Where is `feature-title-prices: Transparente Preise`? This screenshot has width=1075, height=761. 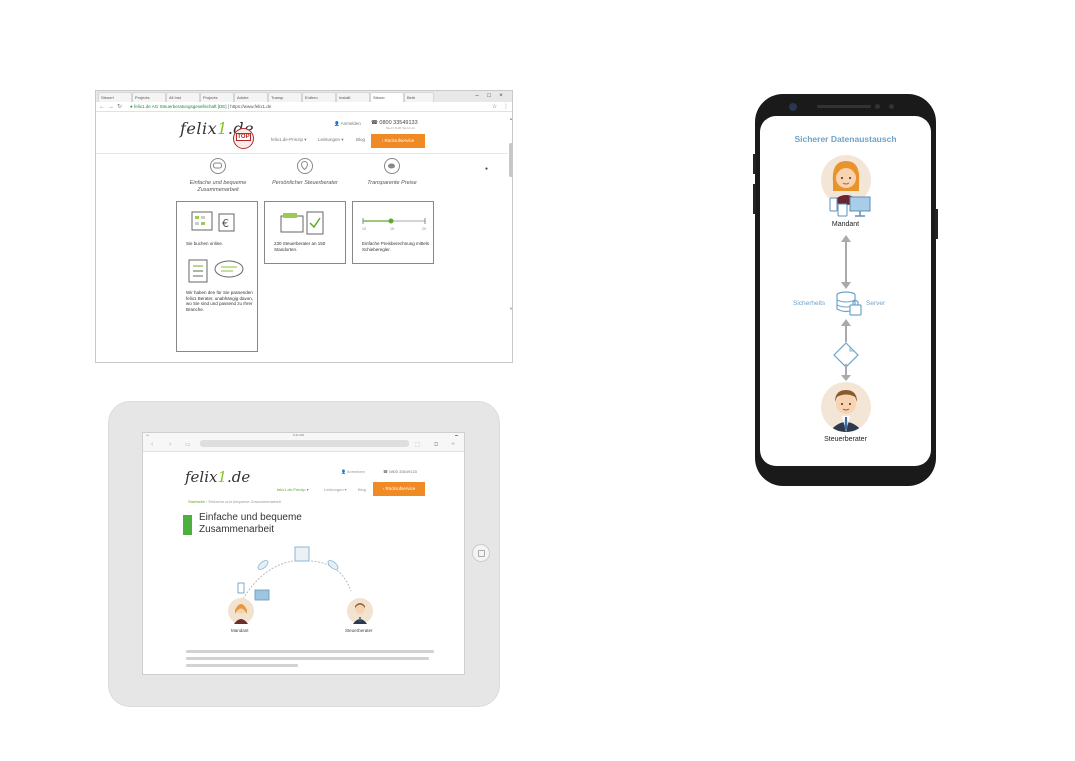
feature-title-prices: Transparente Preise is located at coordinates (392, 183).